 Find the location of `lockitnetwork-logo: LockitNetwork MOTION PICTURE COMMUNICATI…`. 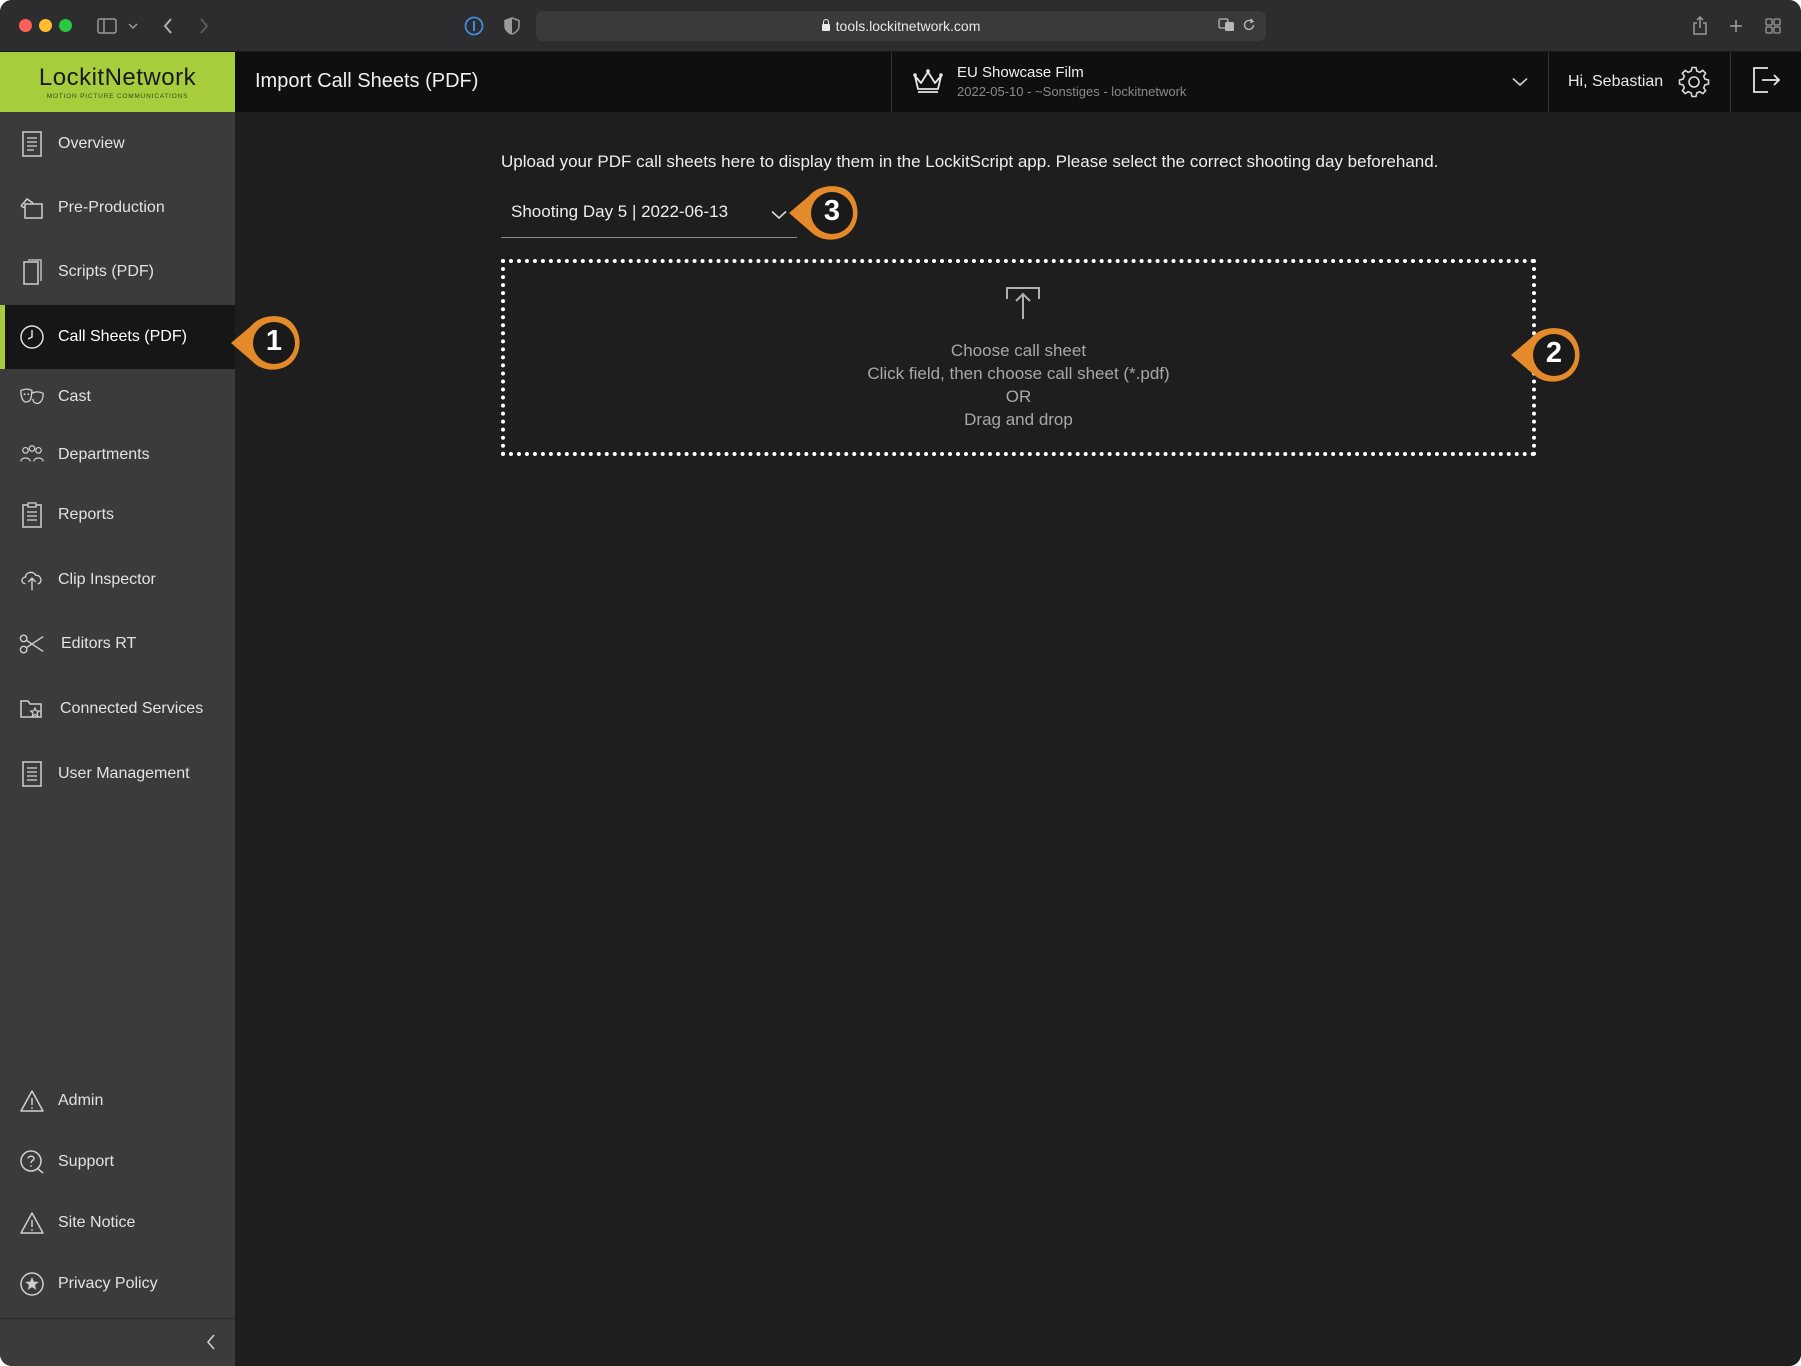

lockitnetwork-logo: LockitNetwork MOTION PICTURE COMMUNICATI… is located at coordinates (117, 82).